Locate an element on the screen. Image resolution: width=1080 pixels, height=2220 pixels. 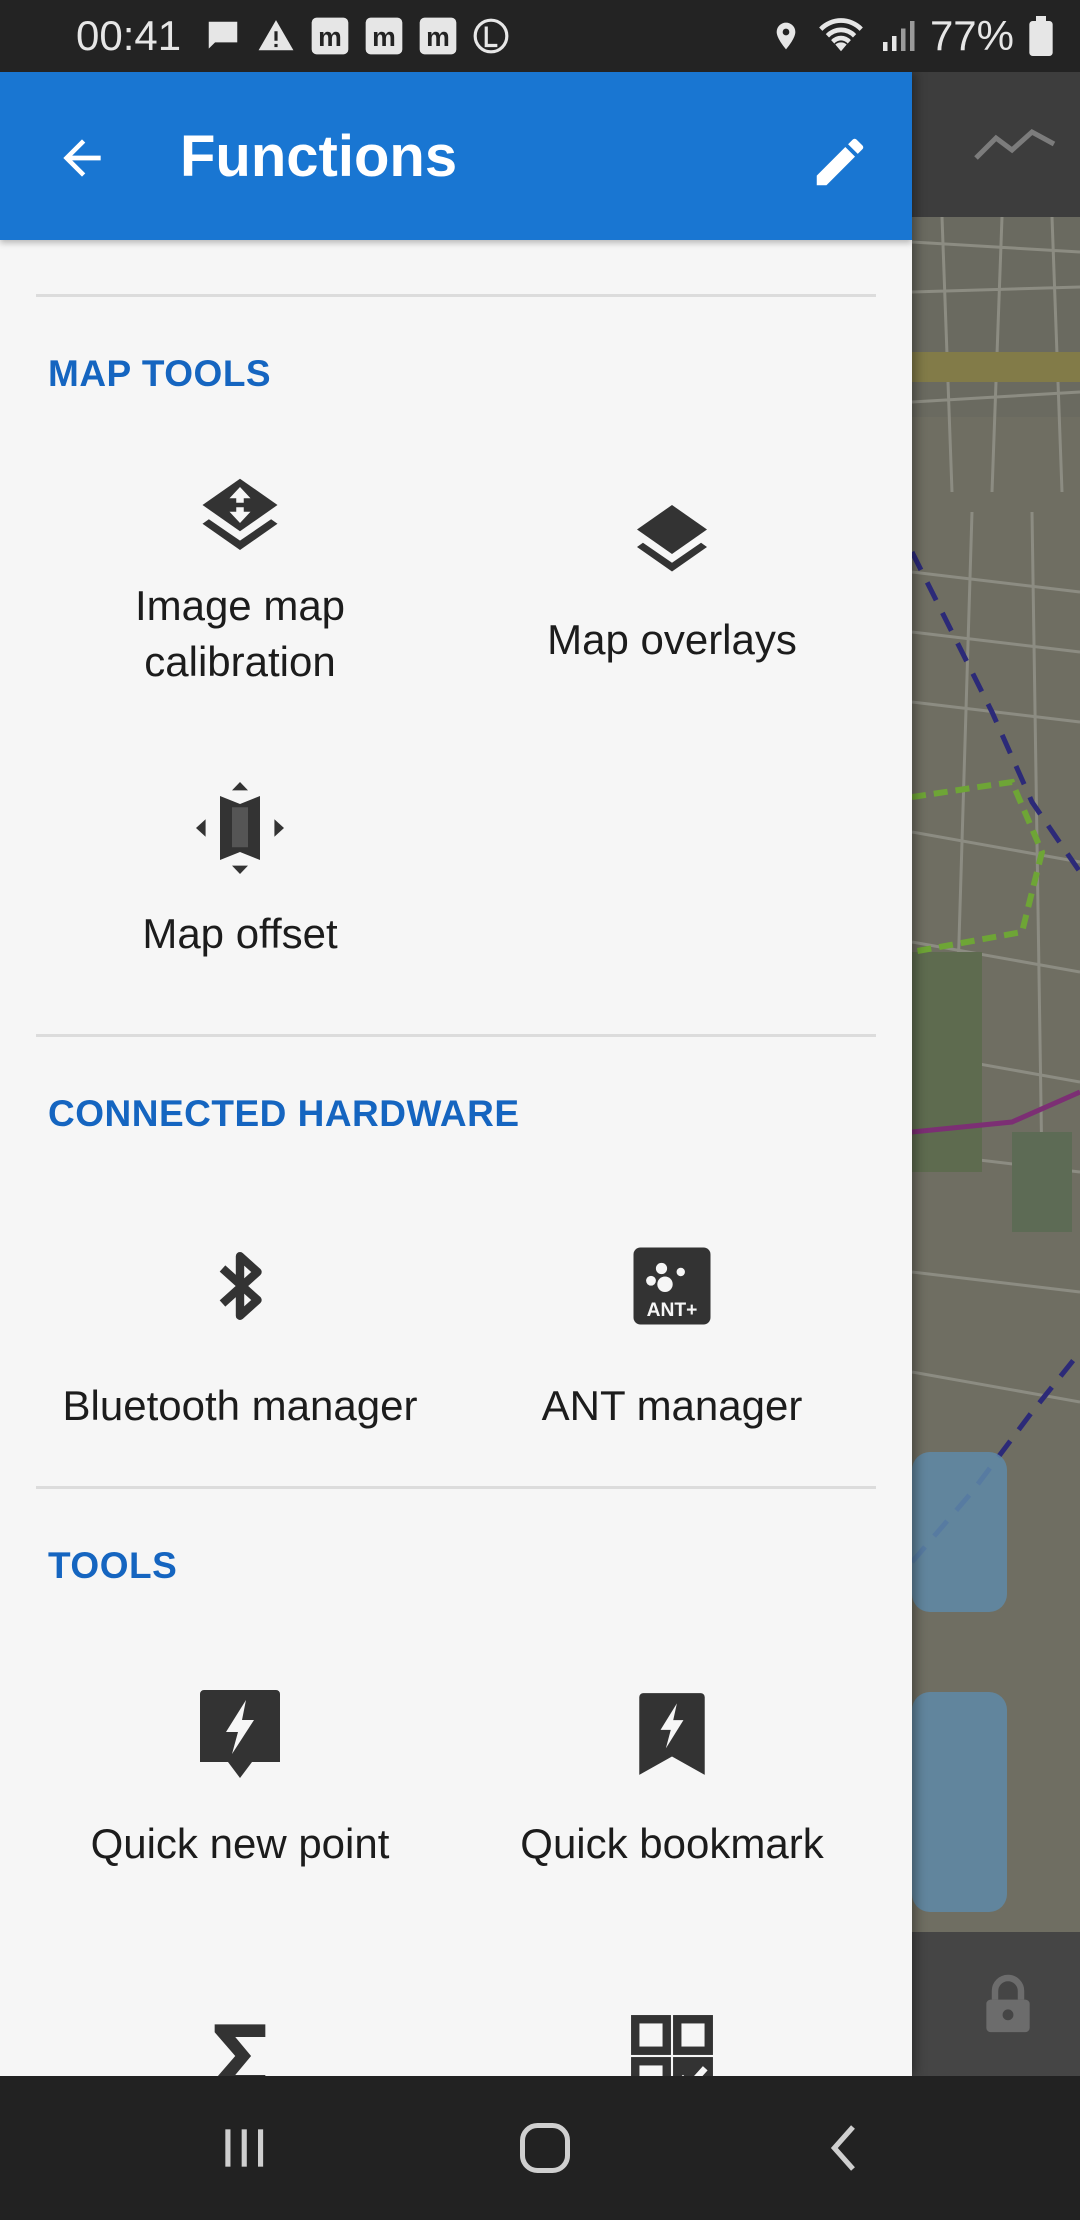
map-tiles is located at coordinates (996, 1064).